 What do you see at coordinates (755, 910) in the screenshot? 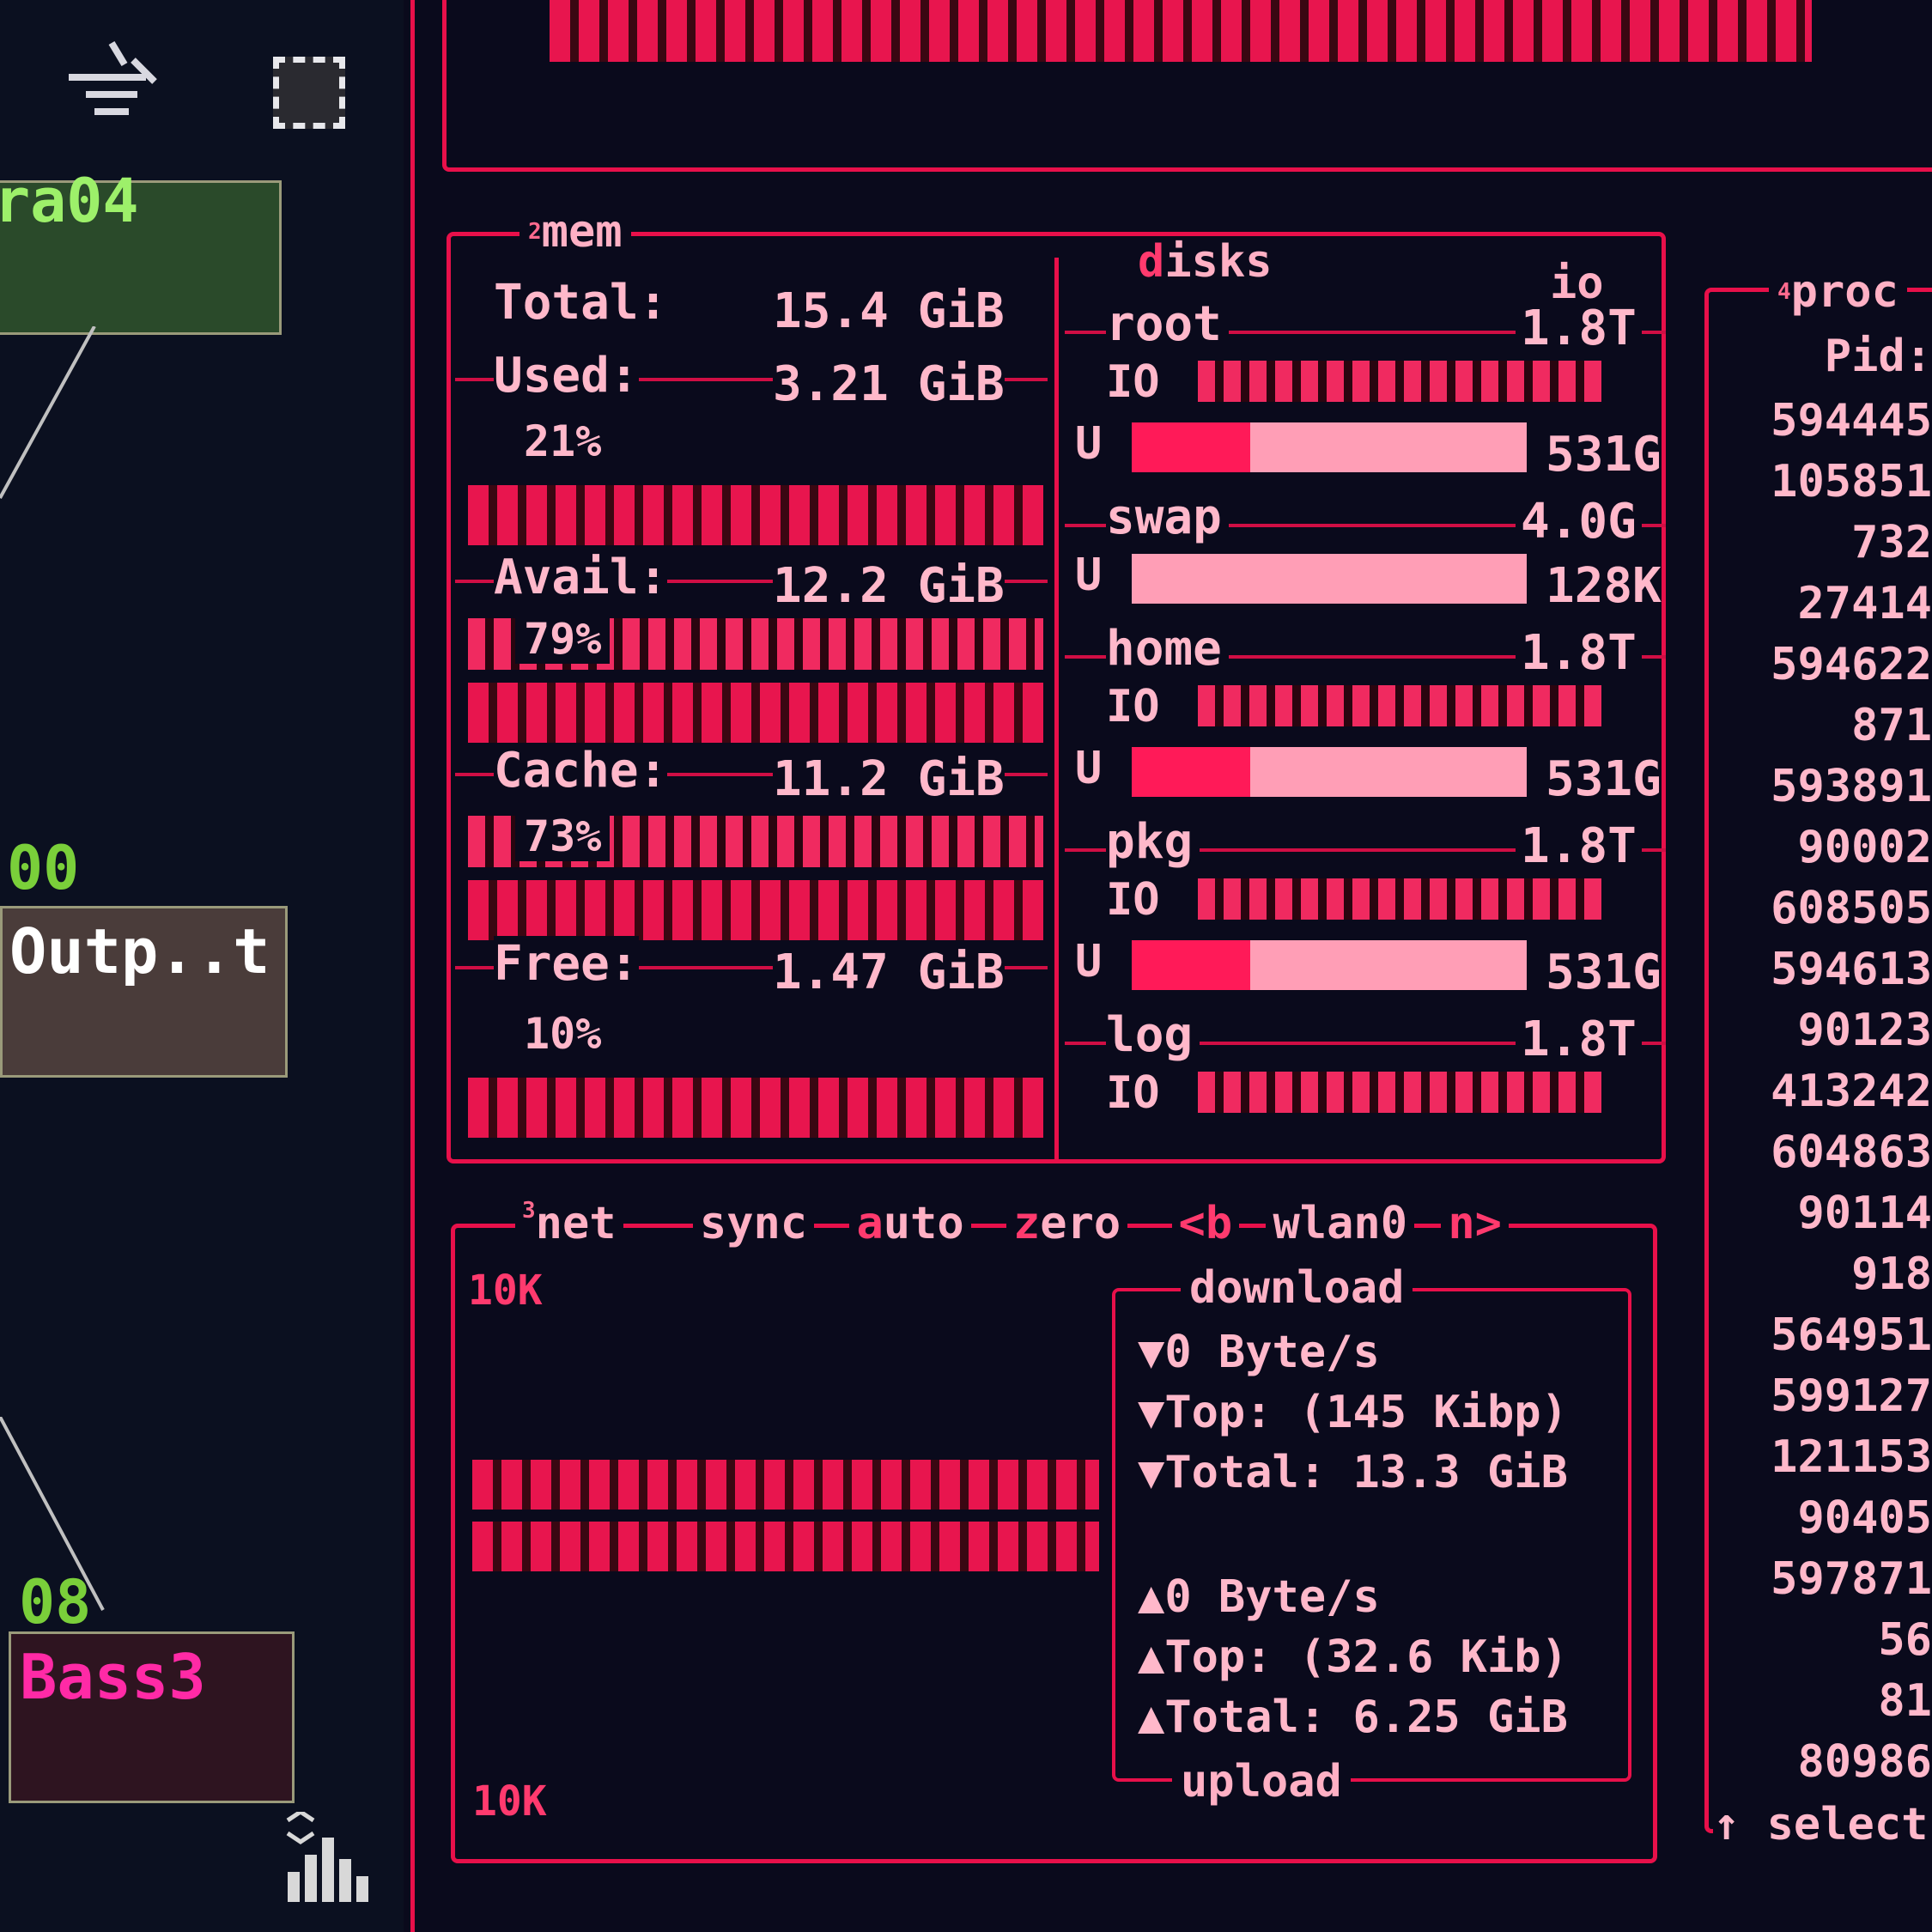
I see `mem-cache-meter` at bounding box center [755, 910].